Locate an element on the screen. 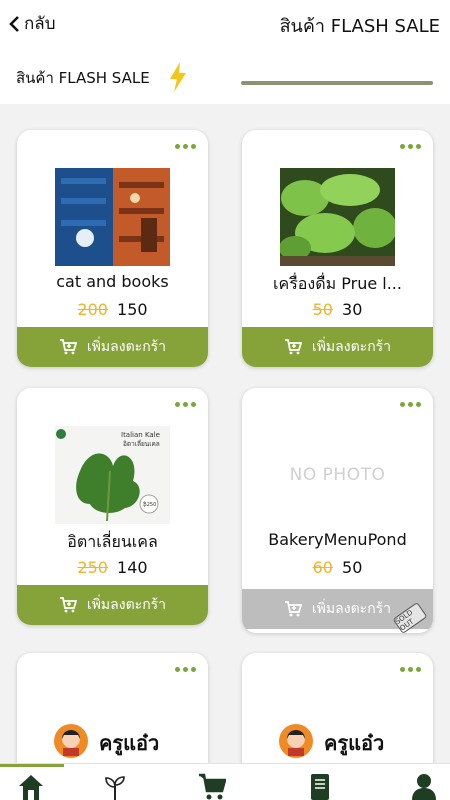 The width and height of the screenshot is (450, 800). svg-text: Italian Kale is located at coordinates (140, 435).